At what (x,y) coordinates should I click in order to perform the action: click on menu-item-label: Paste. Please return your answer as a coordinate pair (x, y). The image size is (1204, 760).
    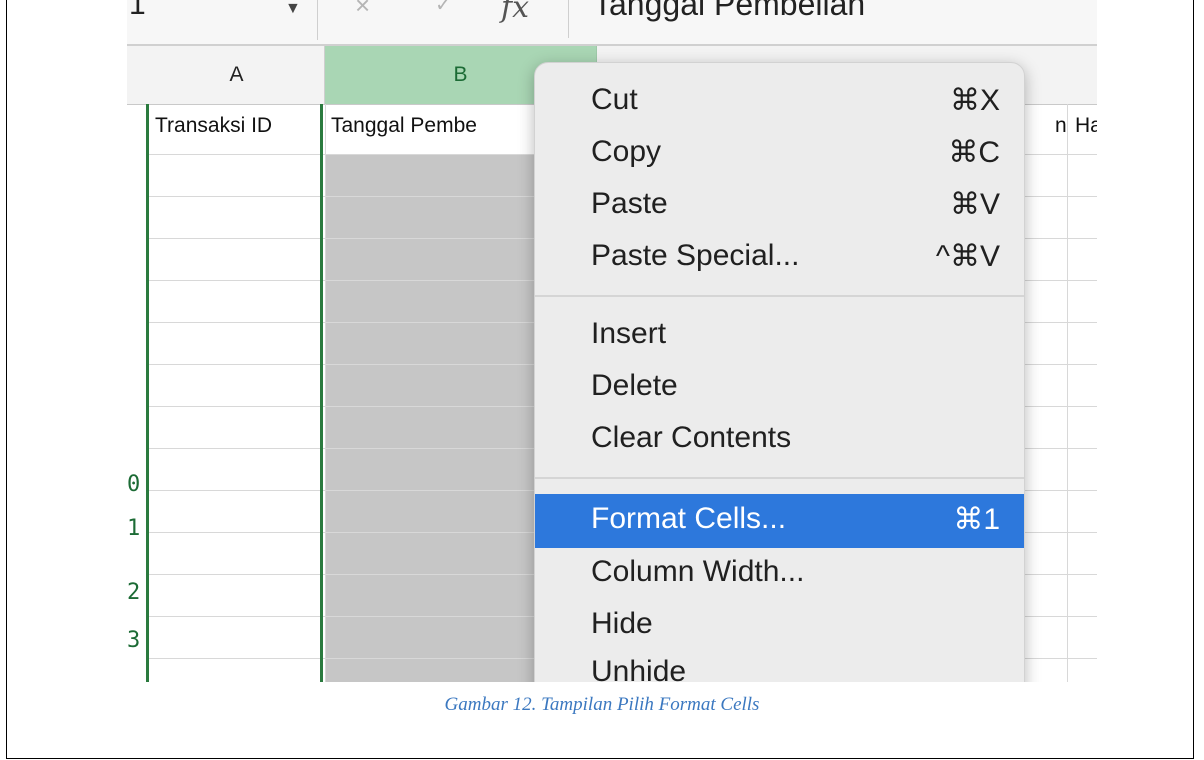
    Looking at the image, I should click on (629, 203).